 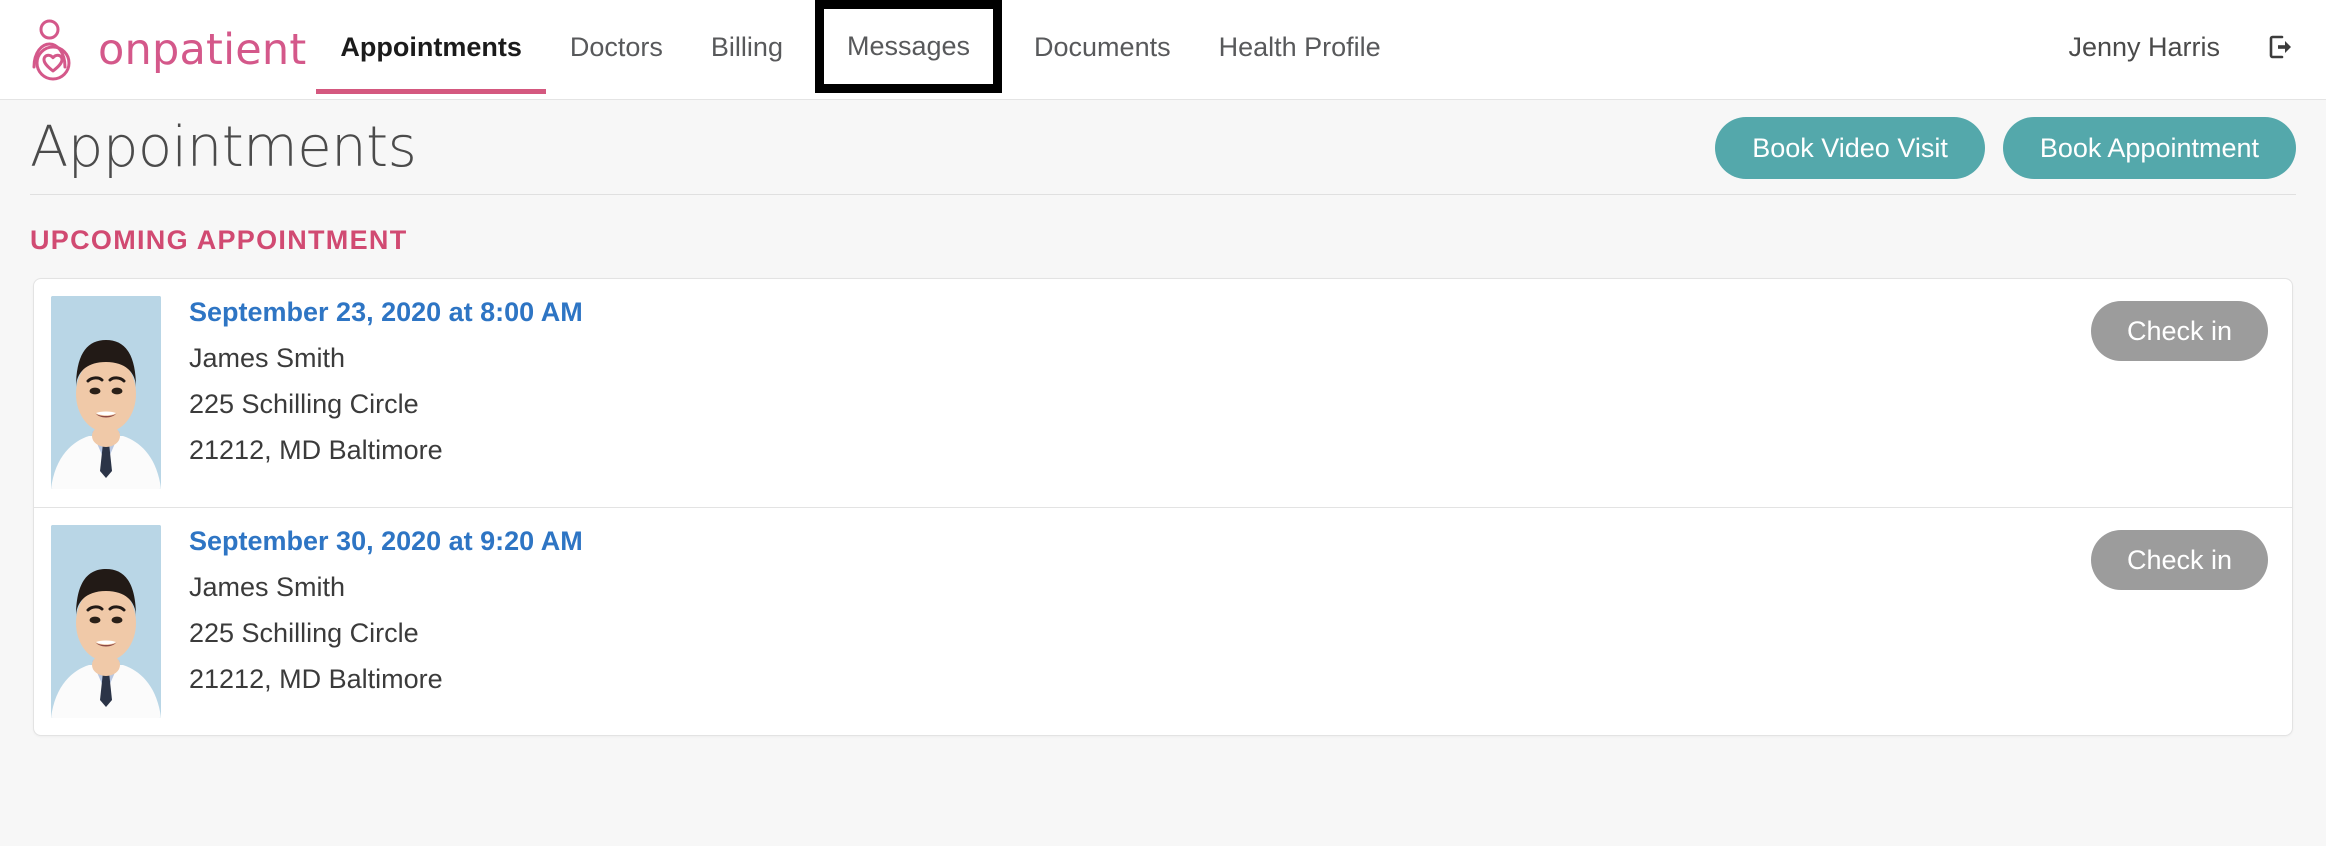 I want to click on nav-item-appointments: Appointments, so click(x=431, y=47).